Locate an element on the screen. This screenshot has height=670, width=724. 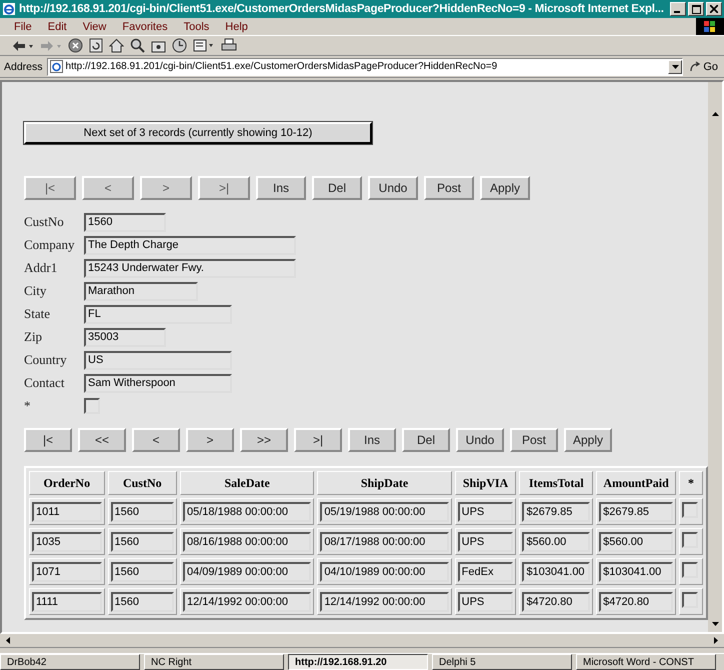
table-cell-field: 08/17/1988 00:00:00 is located at coordinates (384, 542).